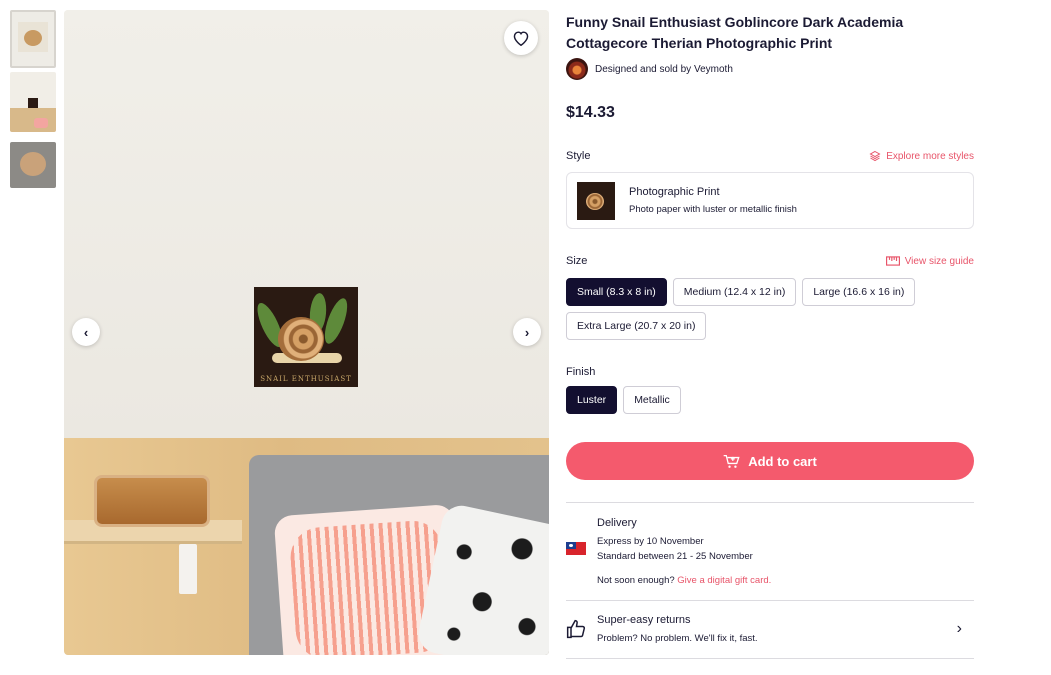 This screenshot has height=675, width=1051. I want to click on size-option-small: Small (8.3 x 8 in), so click(616, 292).